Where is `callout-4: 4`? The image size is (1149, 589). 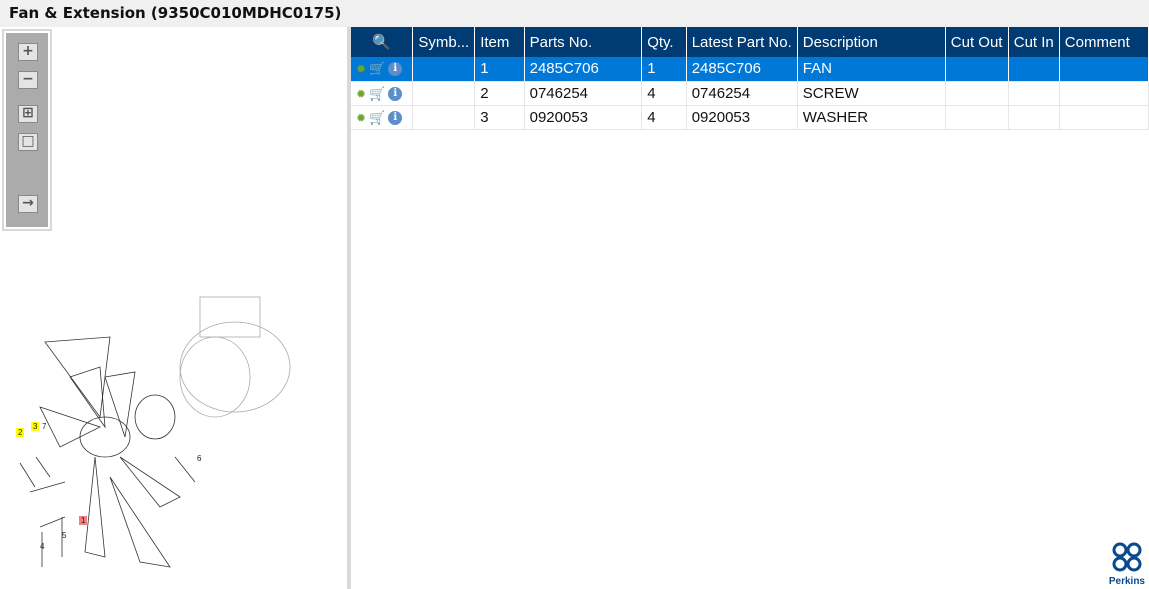 callout-4: 4 is located at coordinates (42, 546).